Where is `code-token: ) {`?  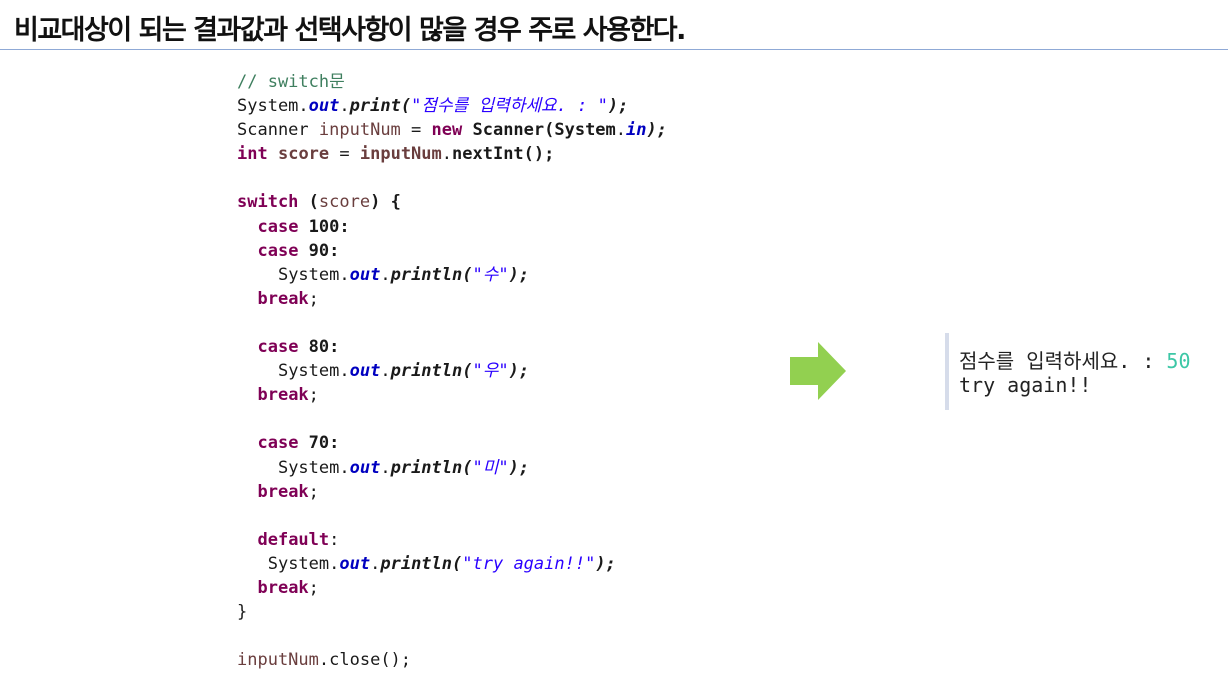 code-token: ) { is located at coordinates (385, 202).